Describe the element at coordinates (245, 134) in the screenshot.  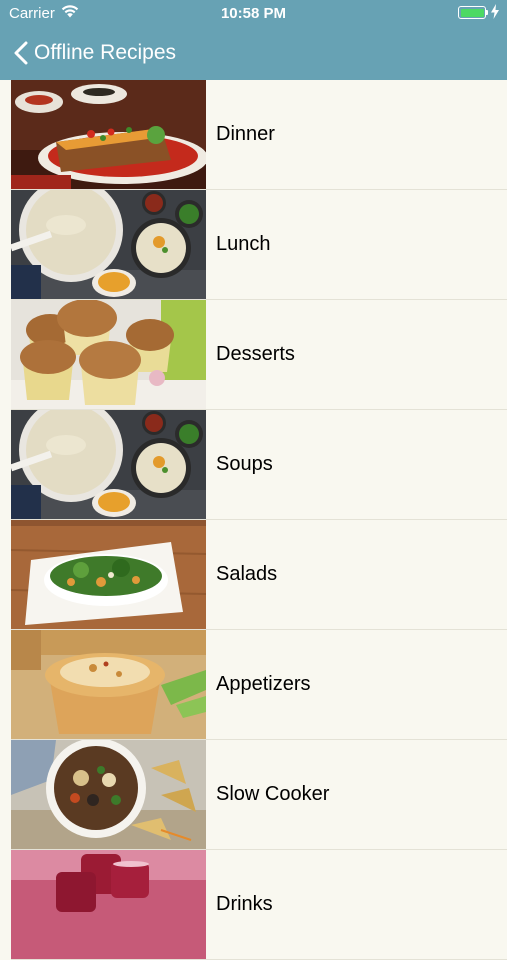
I see `category-label: Dinner` at that location.